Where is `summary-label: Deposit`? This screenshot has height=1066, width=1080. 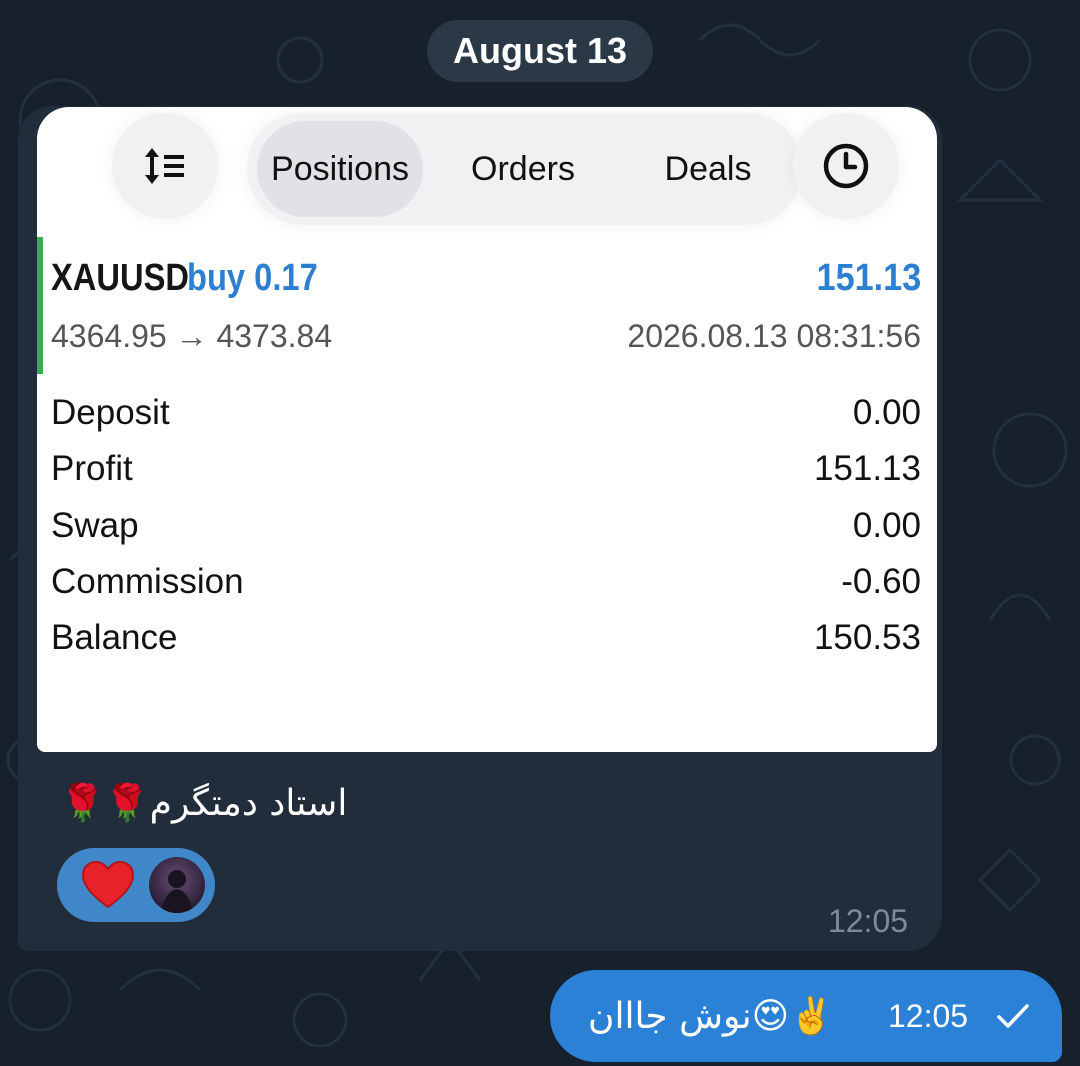 summary-label: Deposit is located at coordinates (110, 412).